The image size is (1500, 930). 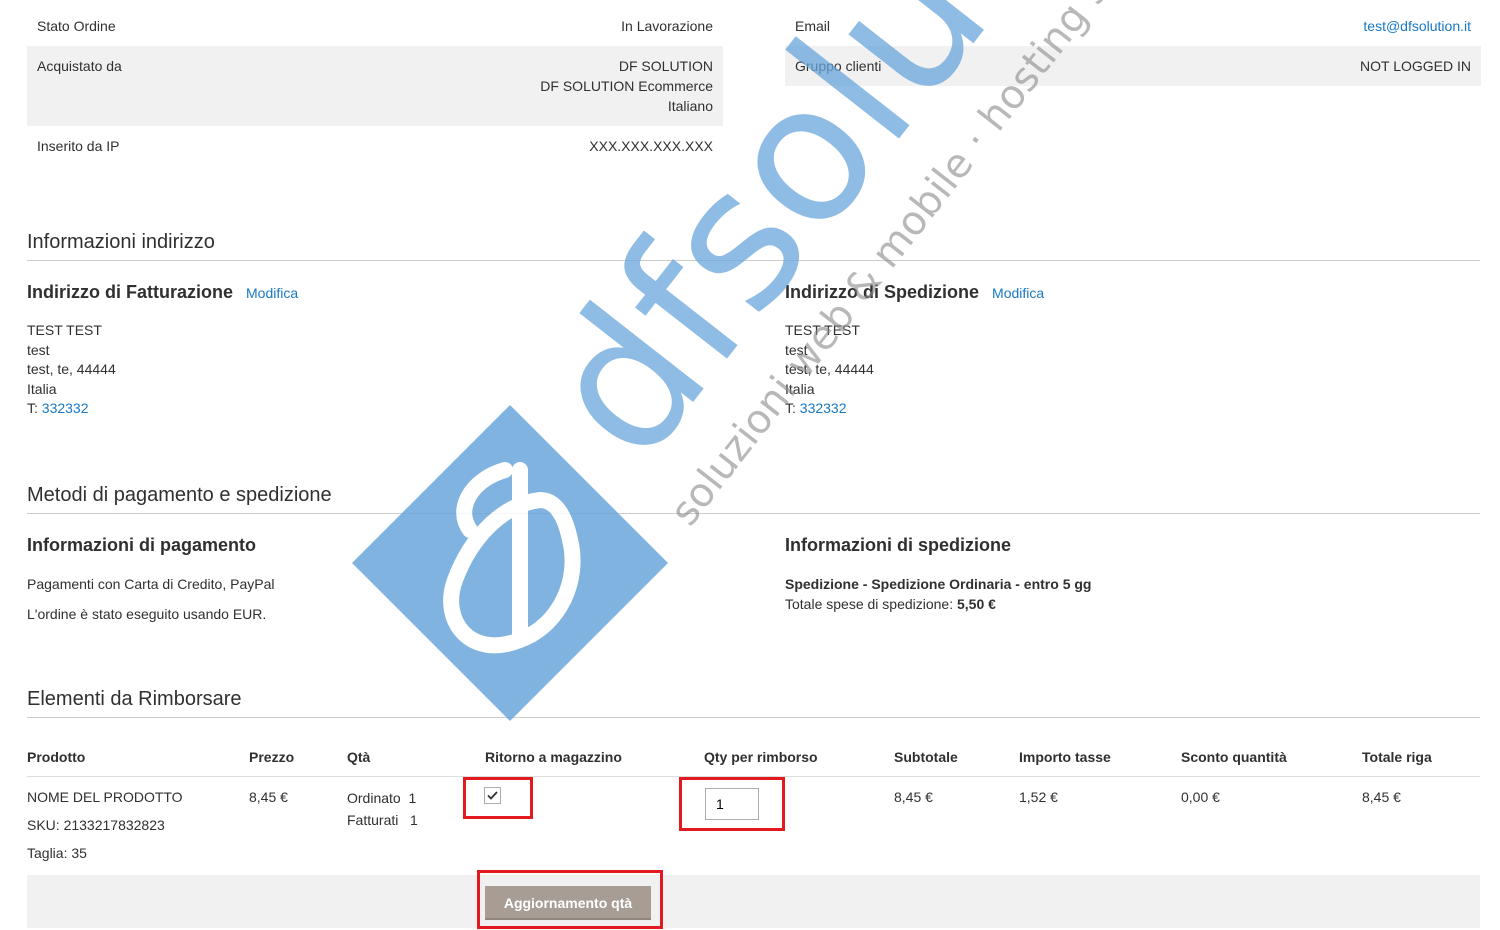 I want to click on billing-phone: T: 332332, so click(x=71, y=409).